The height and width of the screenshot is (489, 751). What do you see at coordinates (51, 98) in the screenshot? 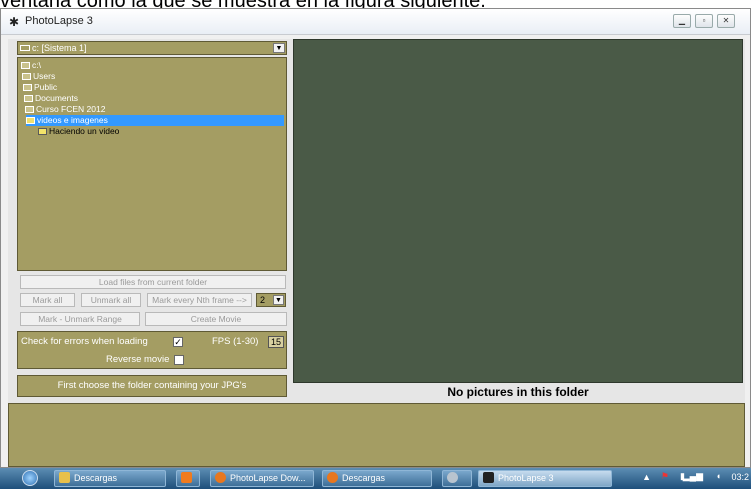
I see `tree-item-documents: Documents` at bounding box center [51, 98].